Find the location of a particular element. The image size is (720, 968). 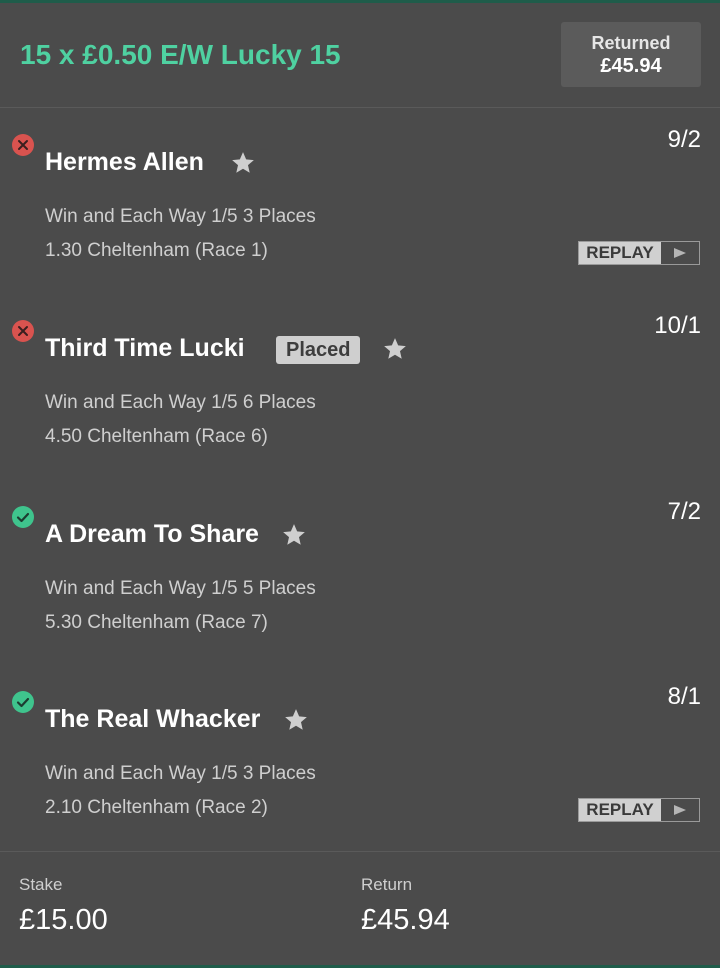

odds: 9/2 is located at coordinates (684, 139).